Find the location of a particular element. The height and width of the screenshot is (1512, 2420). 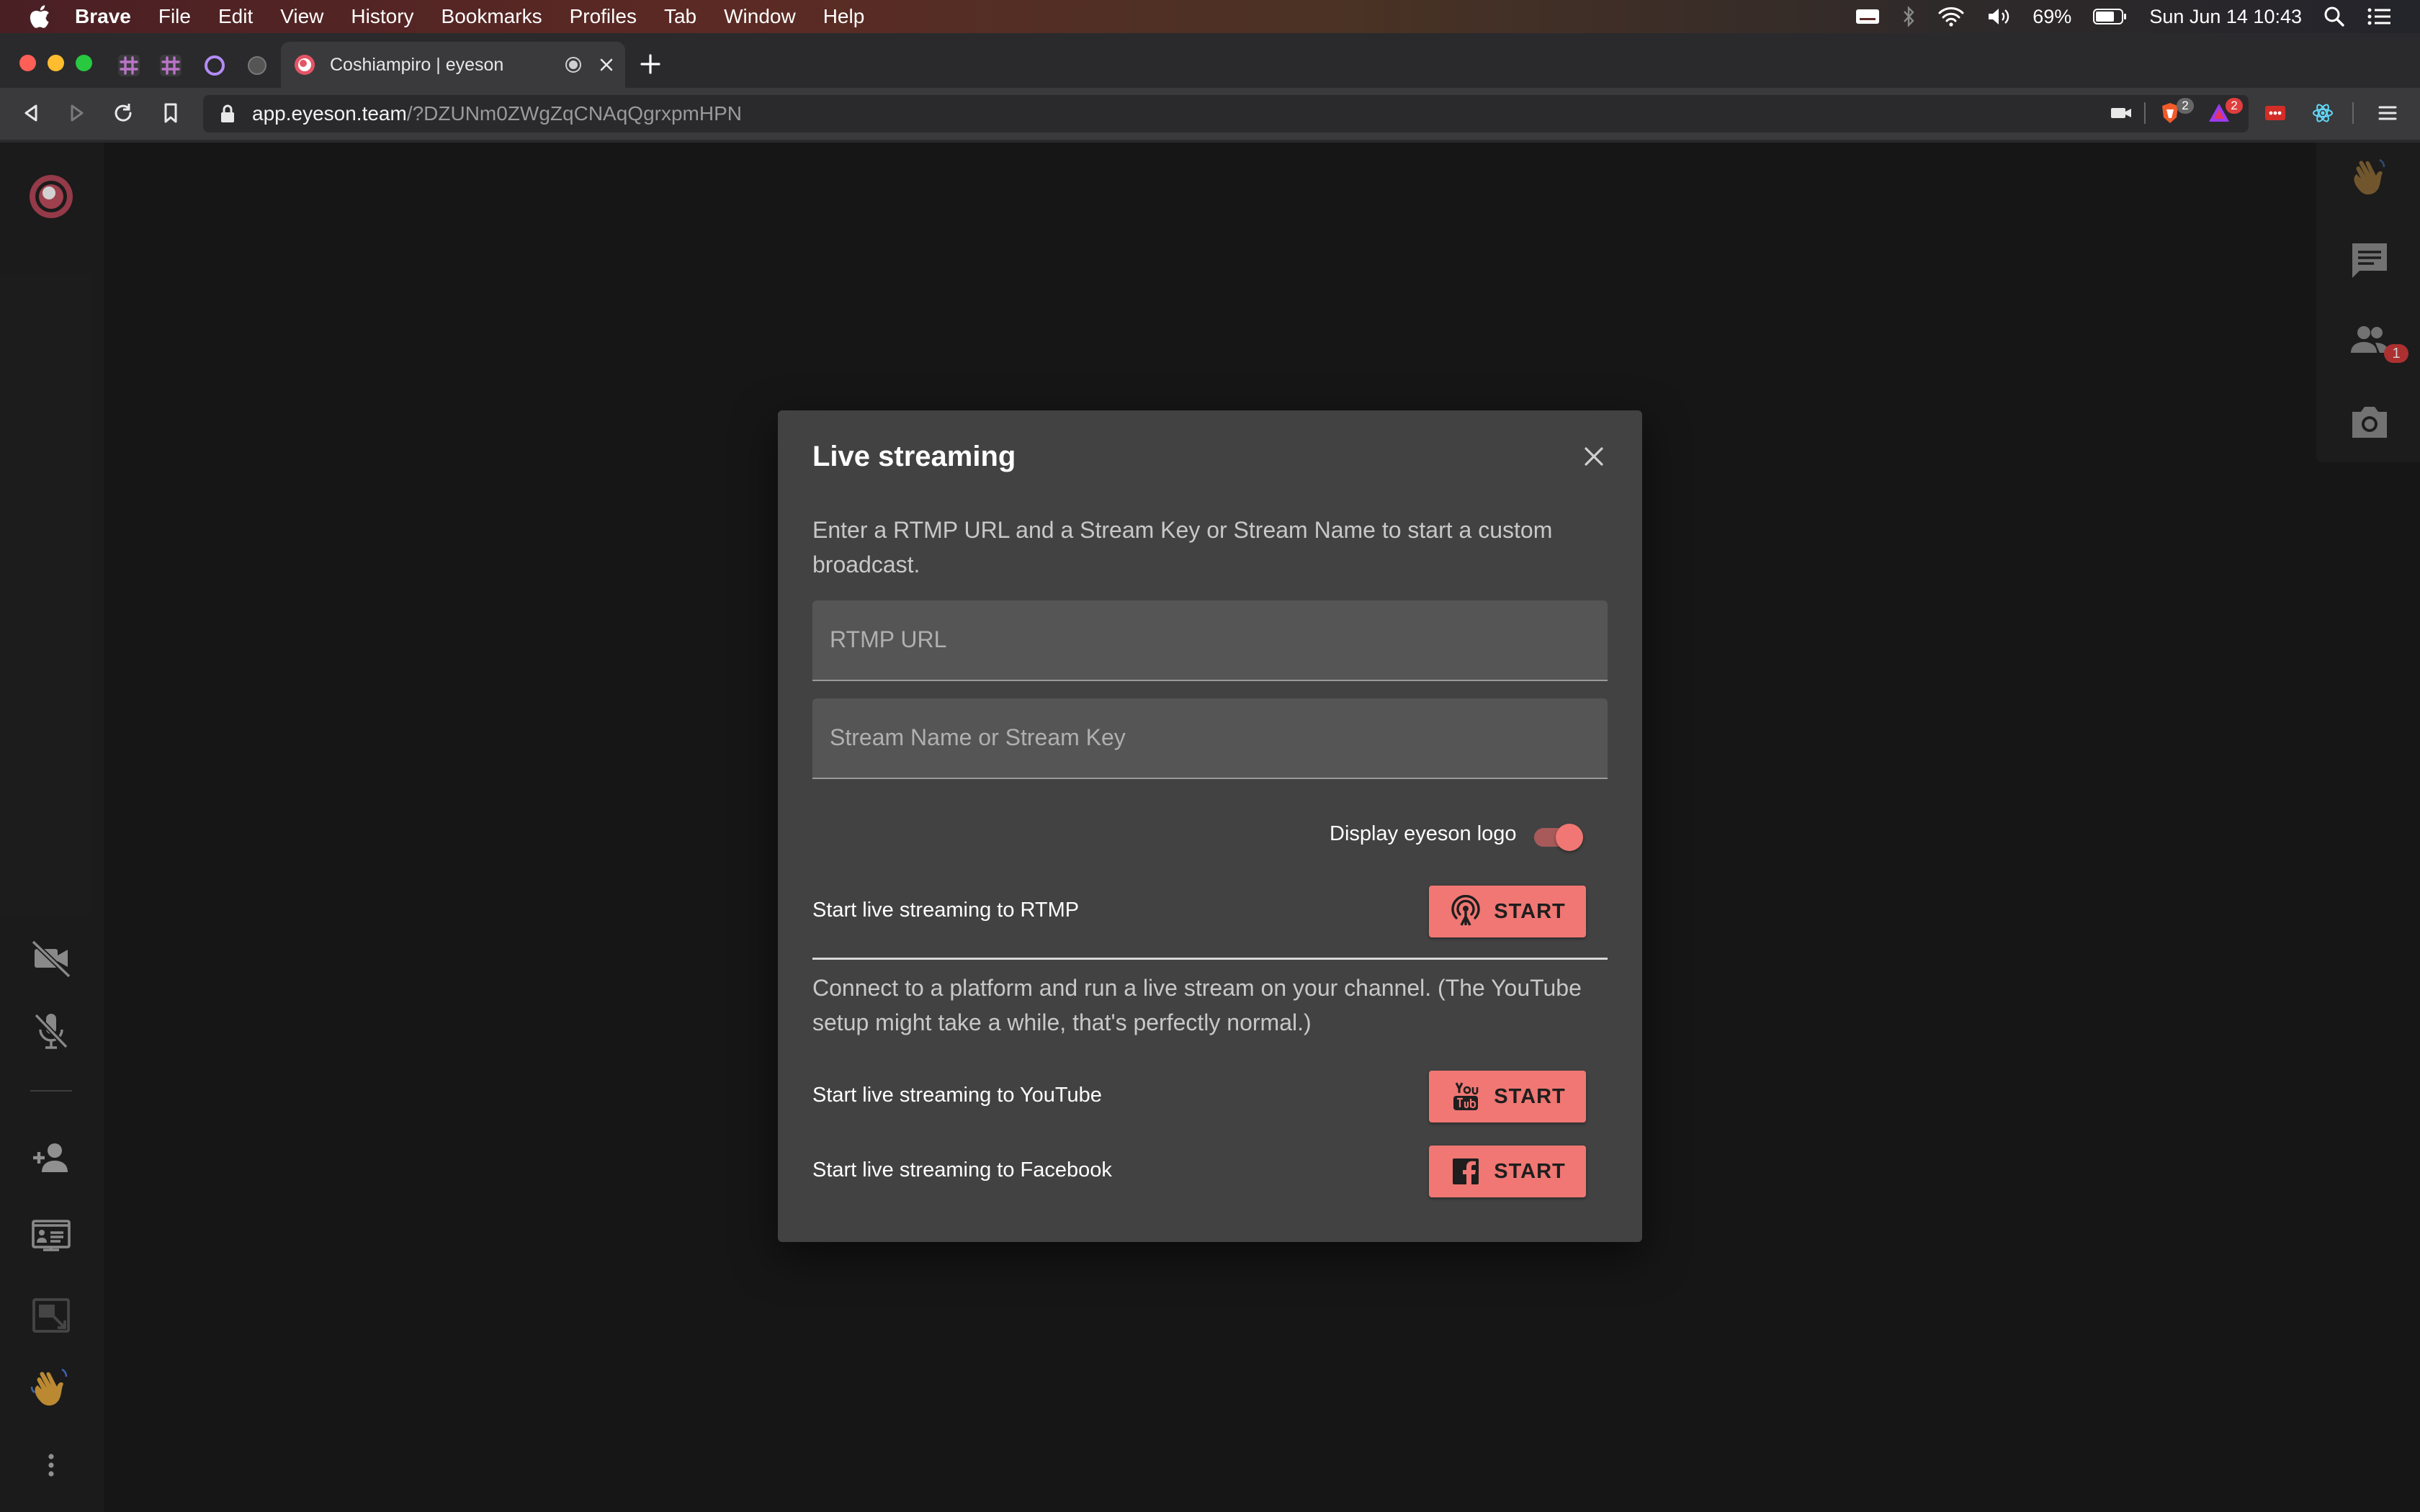

keyboard-icon is located at coordinates (1868, 16).